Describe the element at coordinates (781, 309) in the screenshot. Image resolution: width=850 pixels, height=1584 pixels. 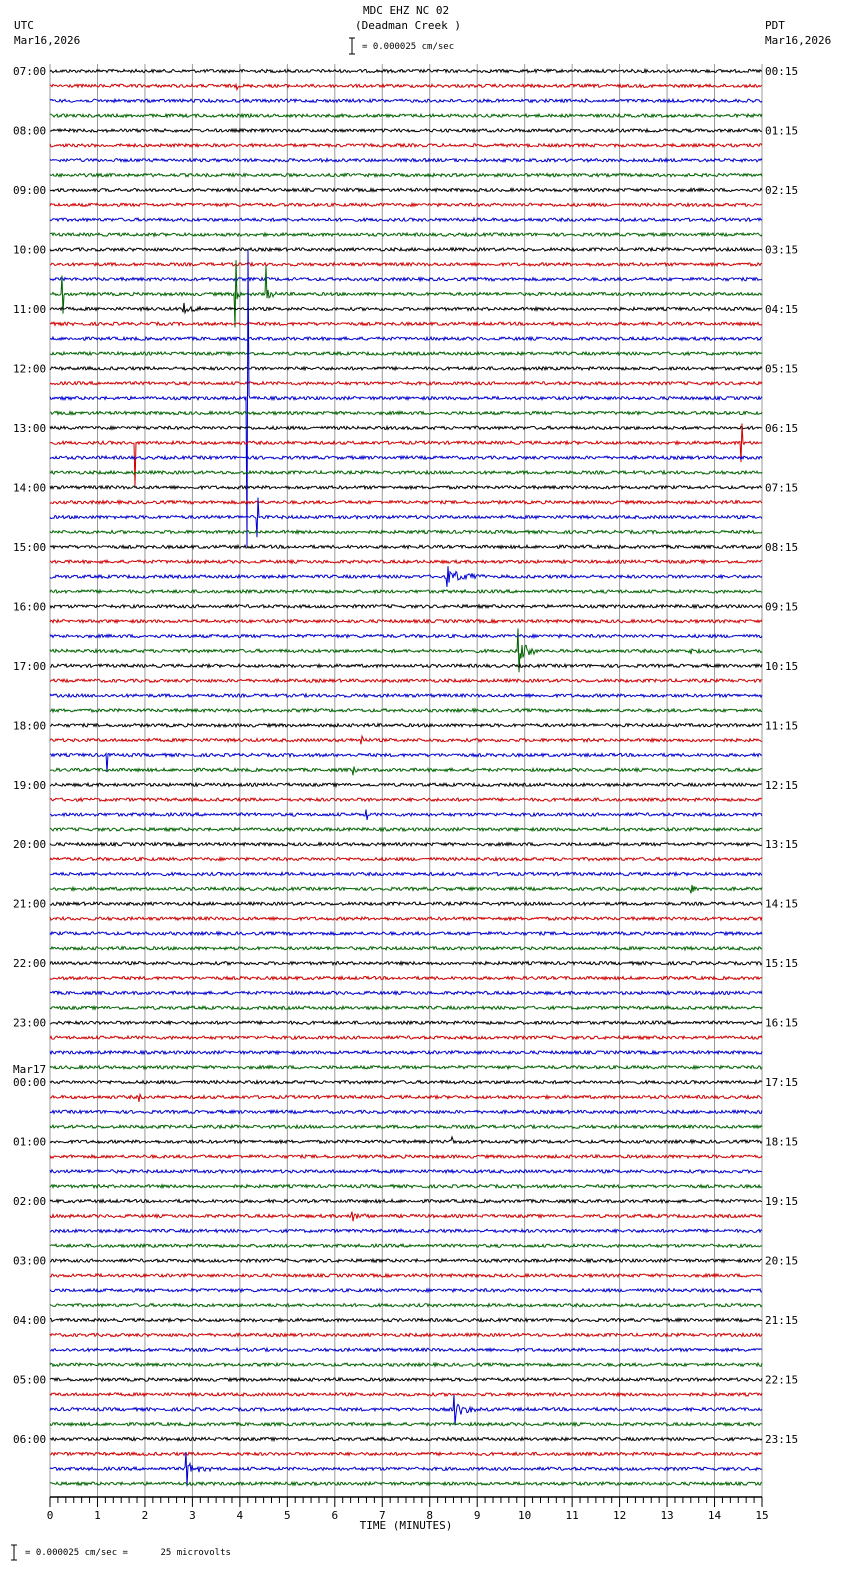
I see `pdt-hour-label: 04:15` at that location.